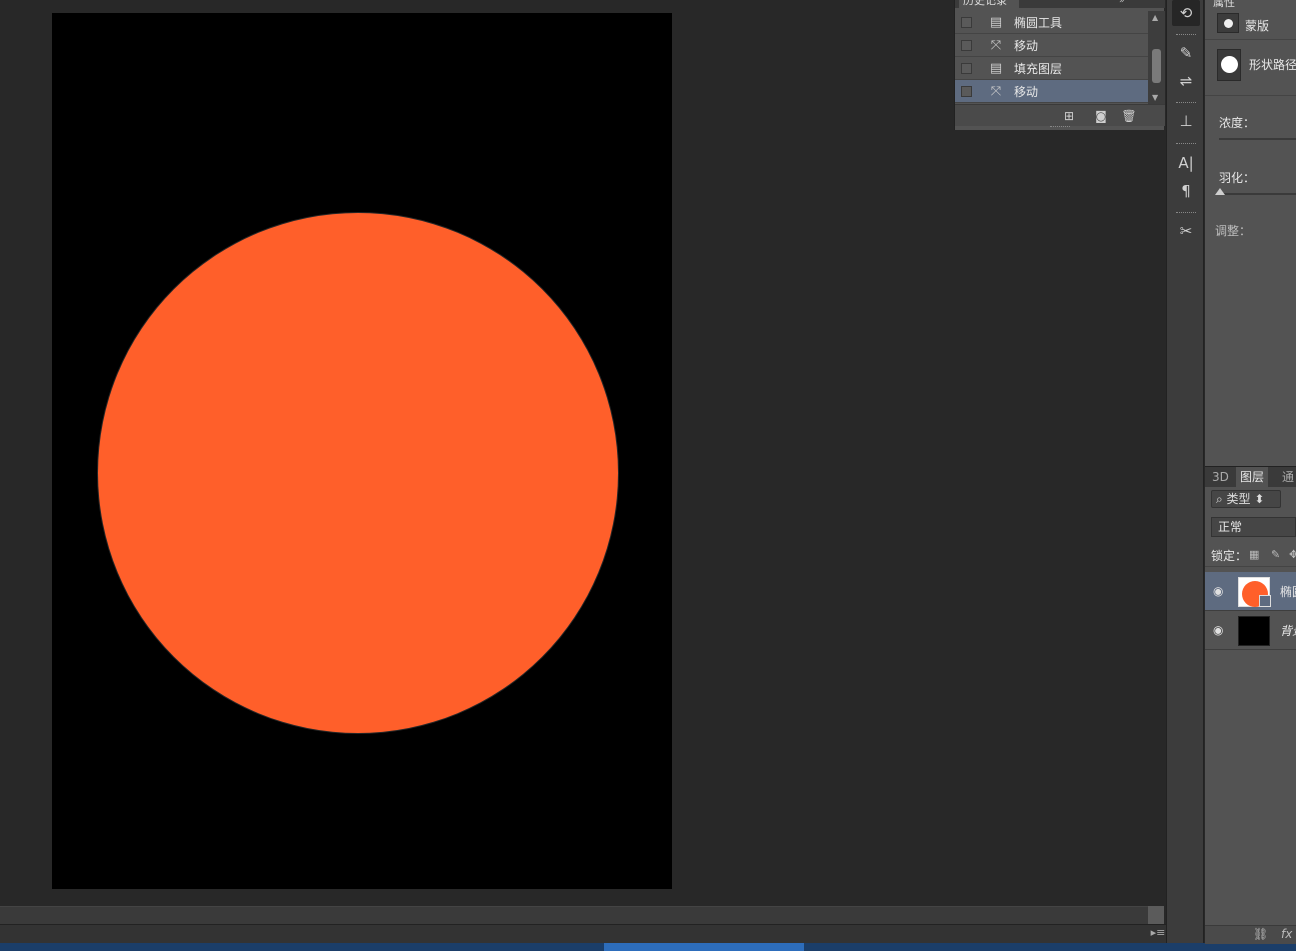 This screenshot has width=1296, height=951. I want to click on shape-path-dot, so click(1229, 64).